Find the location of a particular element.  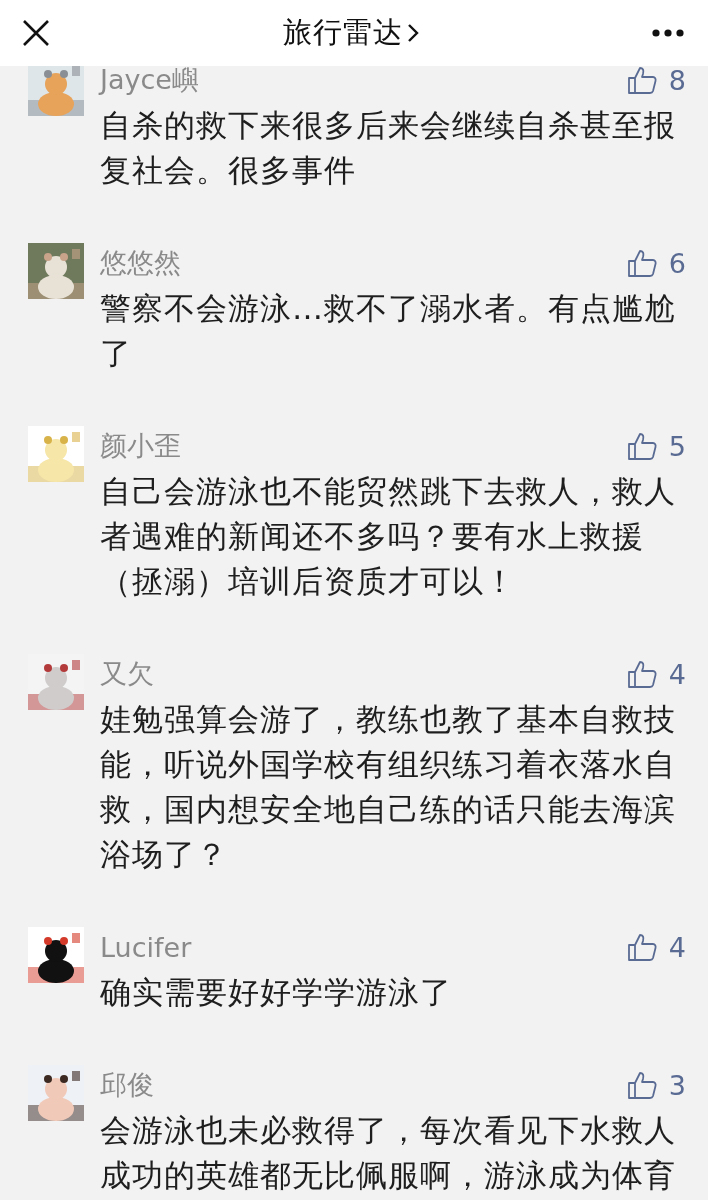

chevron-icon is located at coordinates (413, 33).